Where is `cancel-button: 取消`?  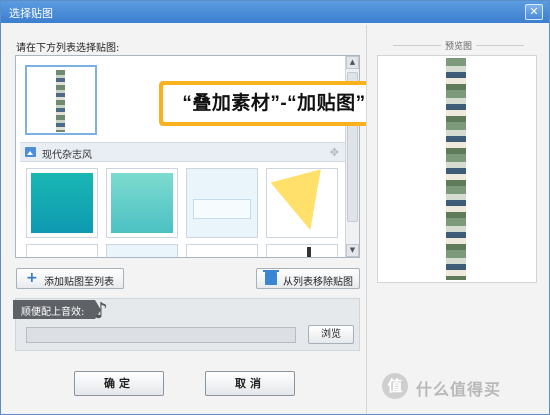 cancel-button: 取消 is located at coordinates (250, 383).